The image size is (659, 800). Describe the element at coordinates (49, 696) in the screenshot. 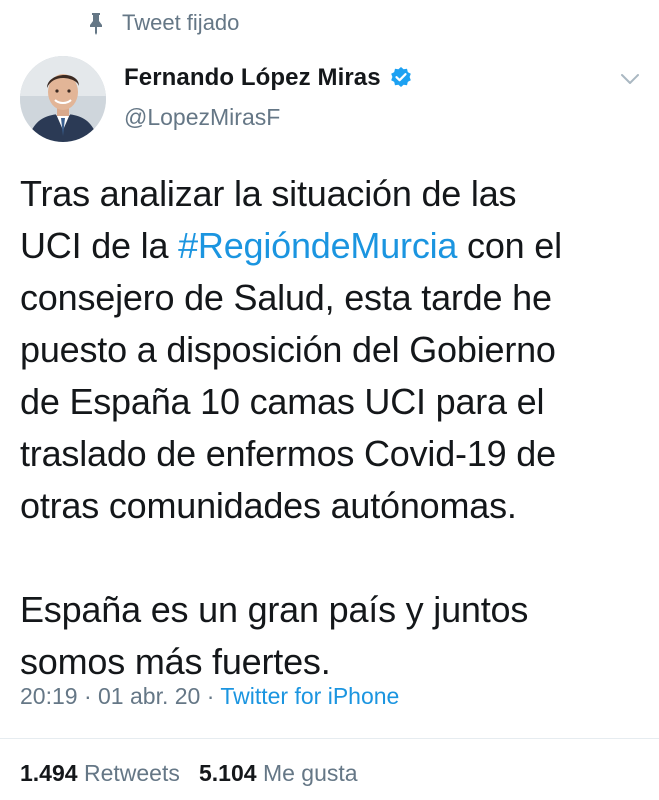

I see `tweet-time: 20:19` at that location.